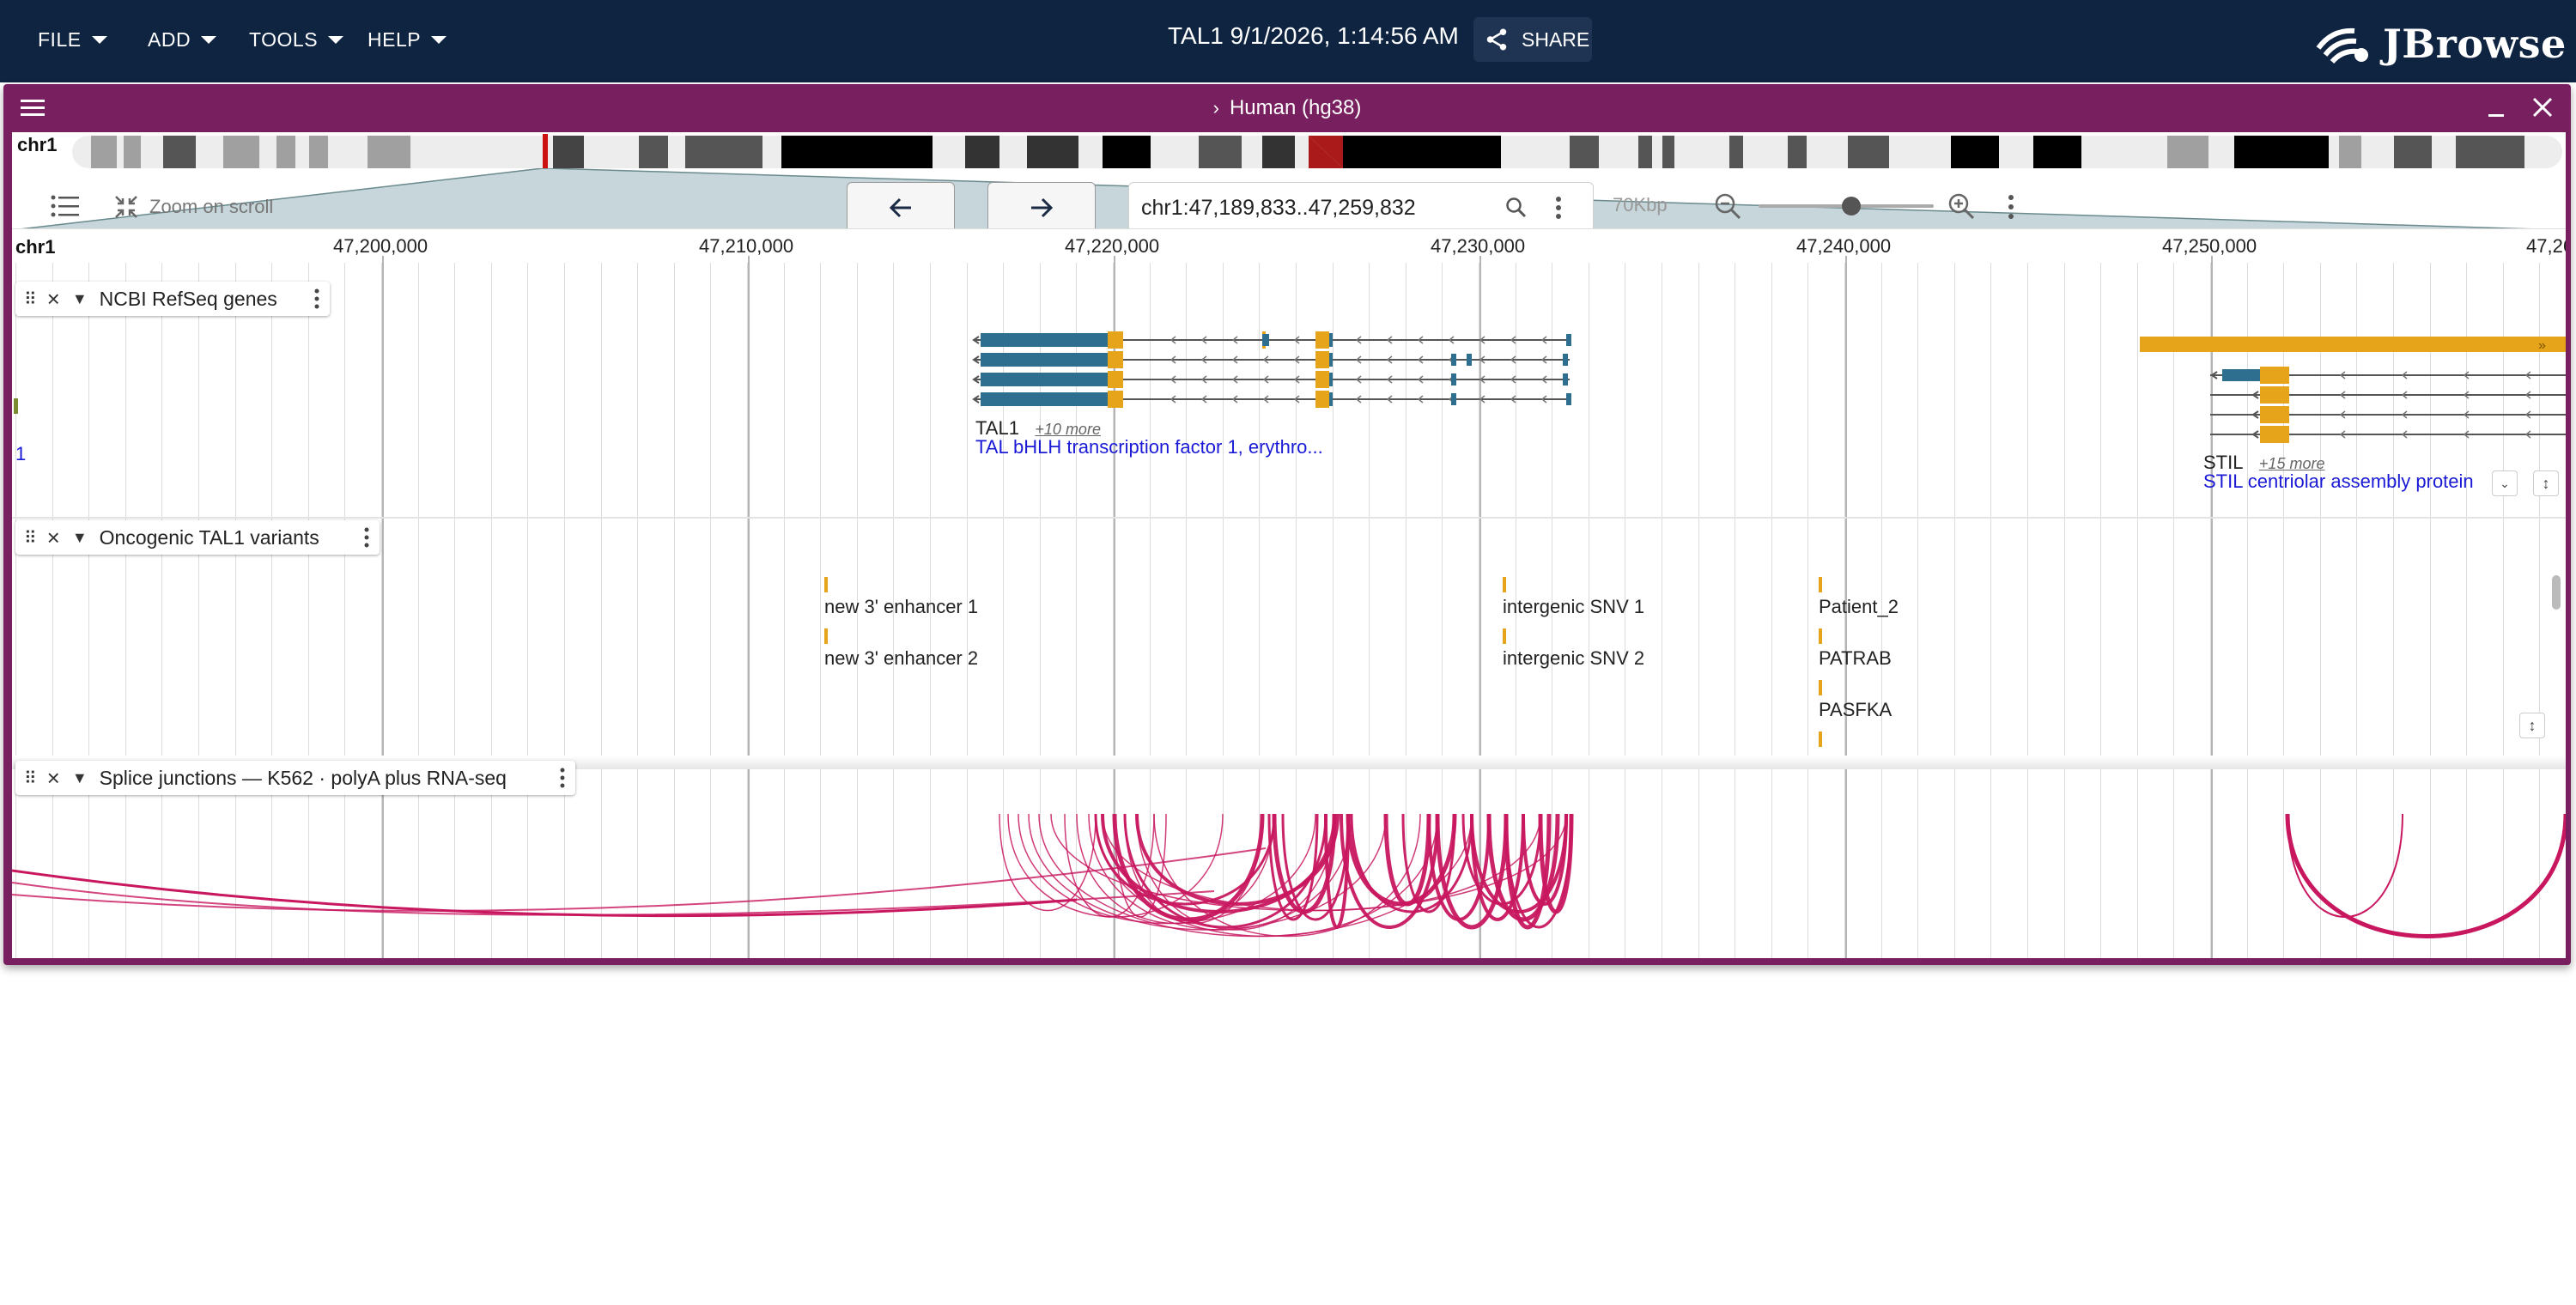 Image resolution: width=2576 pixels, height=1305 pixels. What do you see at coordinates (2011, 207) in the screenshot?
I see `view-menu-icon` at bounding box center [2011, 207].